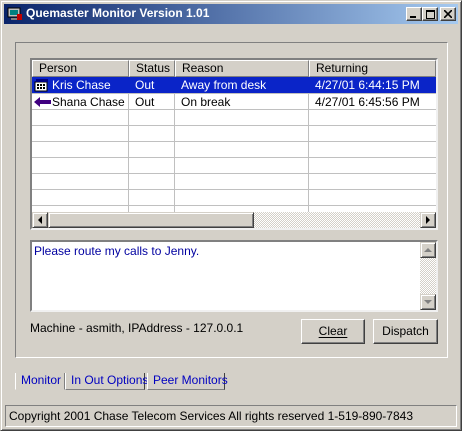 This screenshot has height=431, width=462. I want to click on maximize-icon, so click(430, 14).